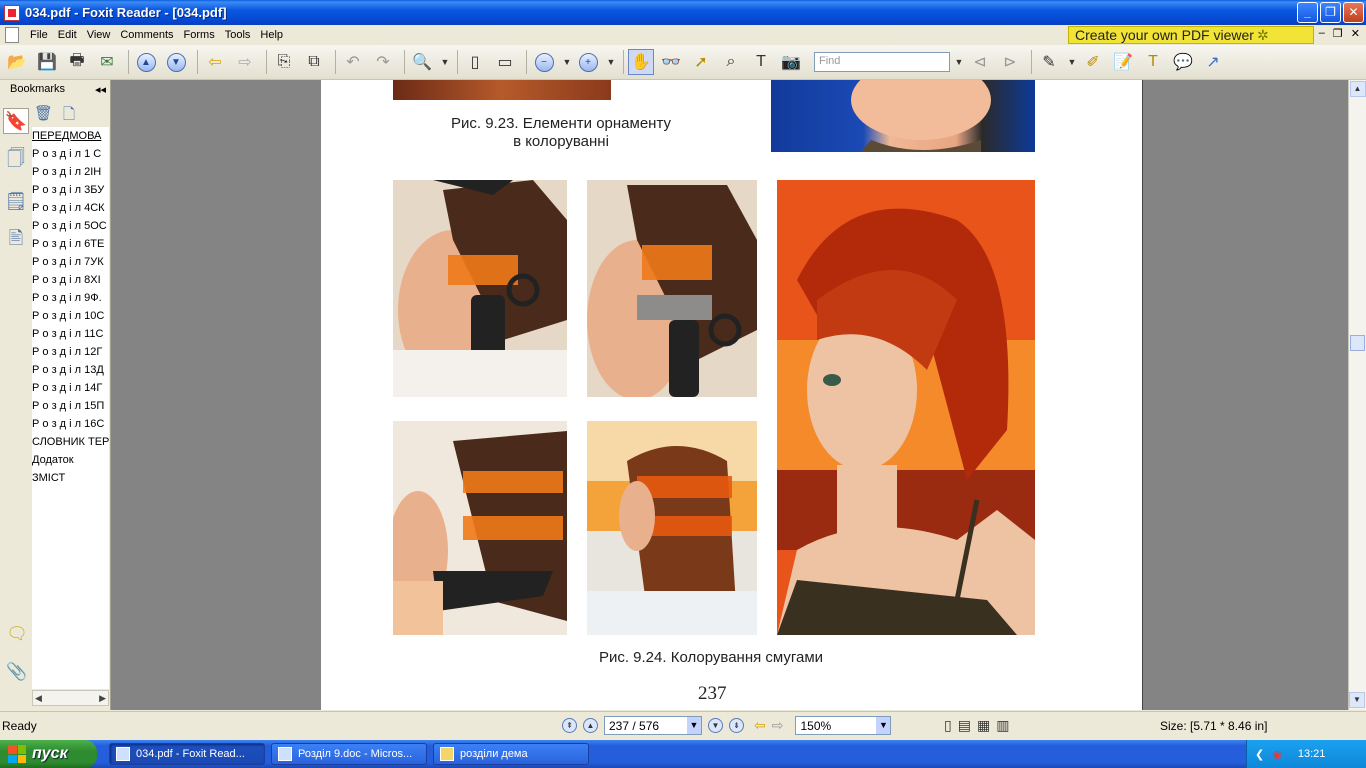 This screenshot has width=1366, height=768. Describe the element at coordinates (70, 352) in the screenshot. I see `bookmark-item: Р о з д і л 12Г` at that location.